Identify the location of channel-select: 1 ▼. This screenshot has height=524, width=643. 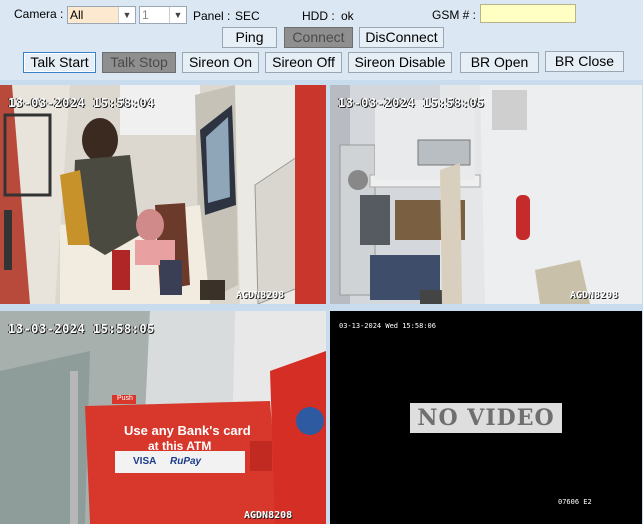
(163, 15).